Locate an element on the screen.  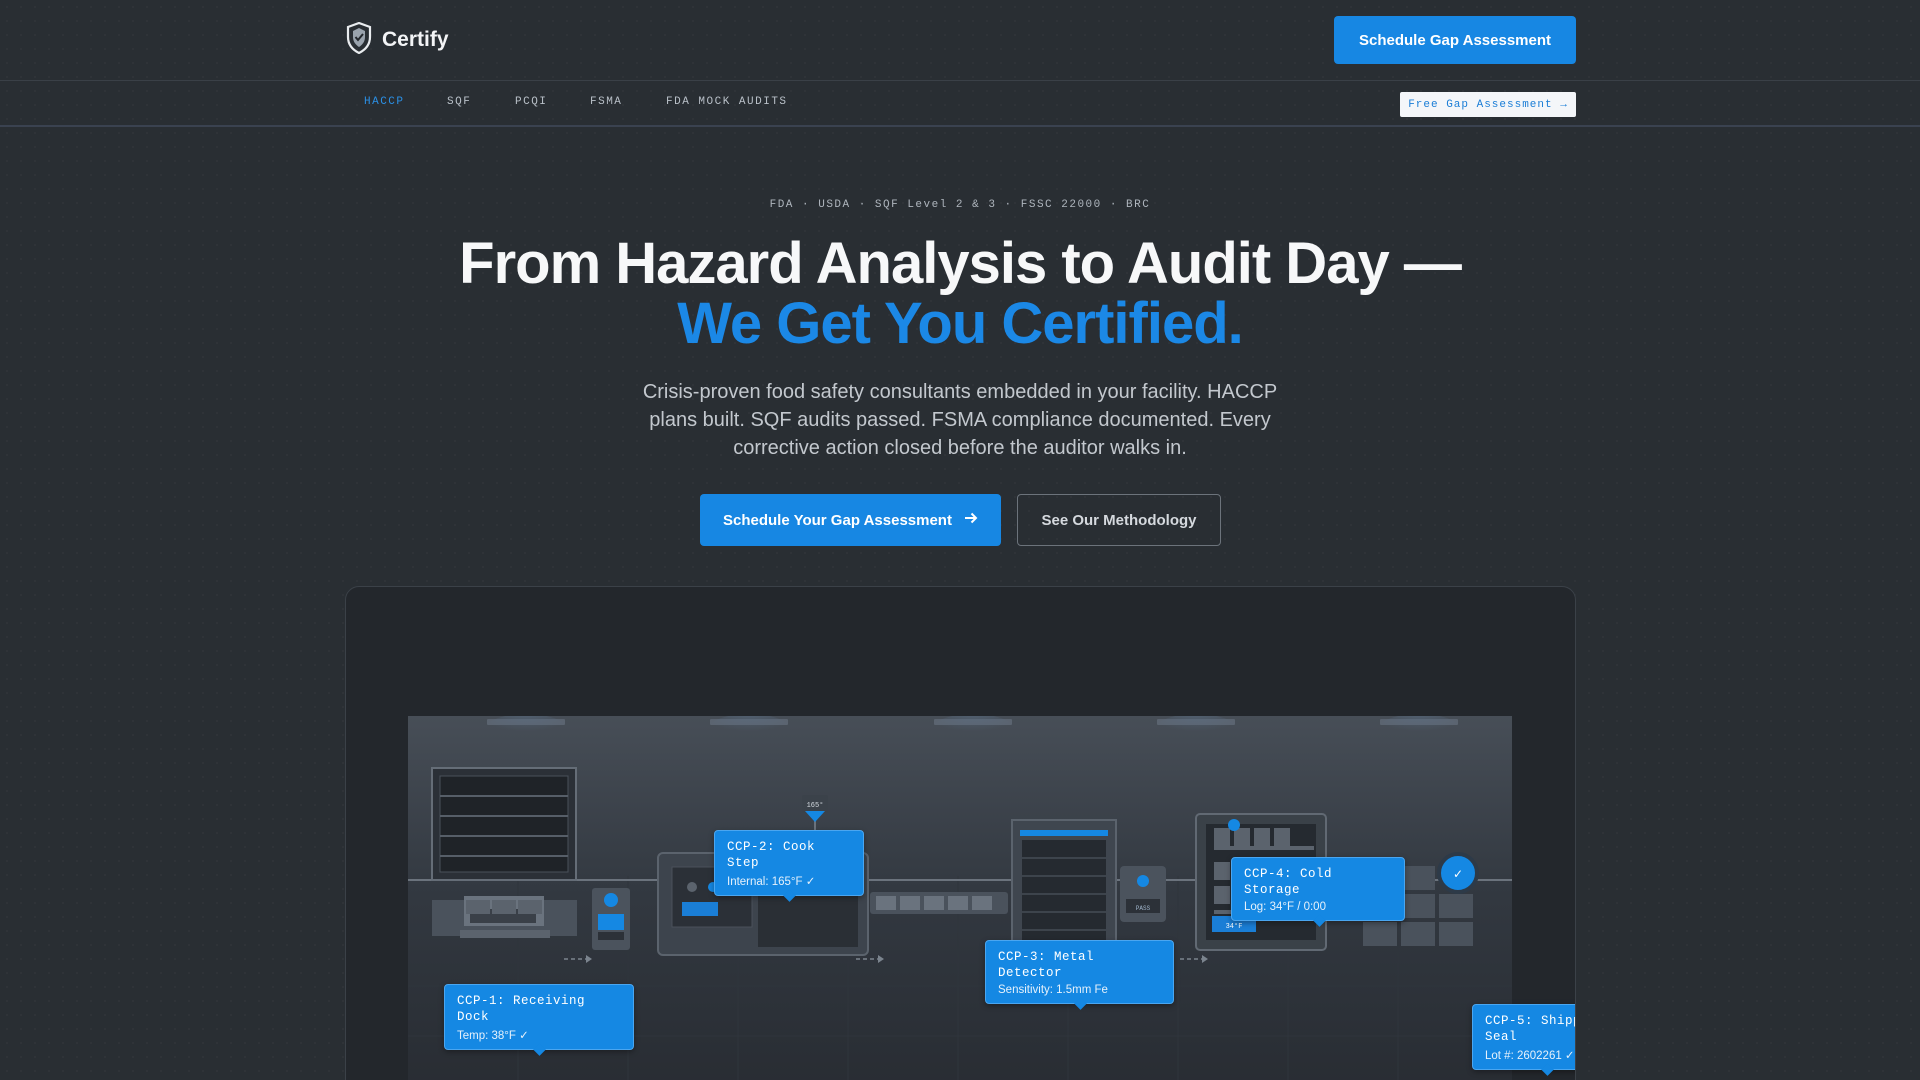
ccp-detail: Sensitivity: 1.5mm Fe is located at coordinates (1053, 990).